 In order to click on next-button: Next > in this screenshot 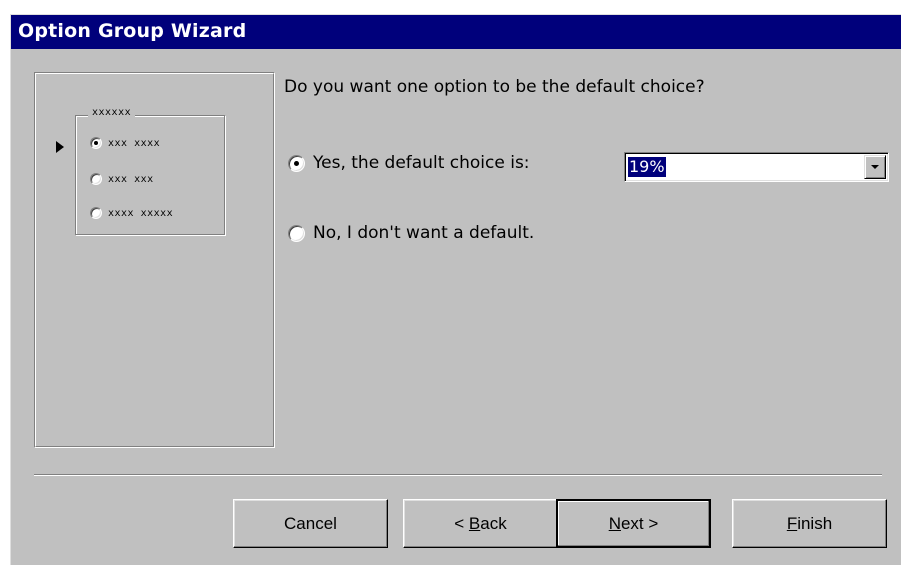, I will do `click(633, 523)`.